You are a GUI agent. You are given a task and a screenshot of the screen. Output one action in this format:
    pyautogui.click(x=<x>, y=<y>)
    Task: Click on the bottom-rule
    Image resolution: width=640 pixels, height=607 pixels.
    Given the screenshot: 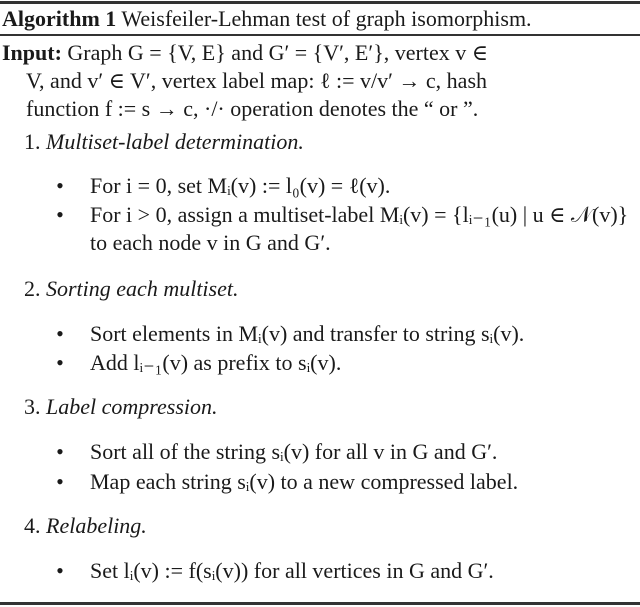 What is the action you would take?
    pyautogui.click(x=320, y=603)
    